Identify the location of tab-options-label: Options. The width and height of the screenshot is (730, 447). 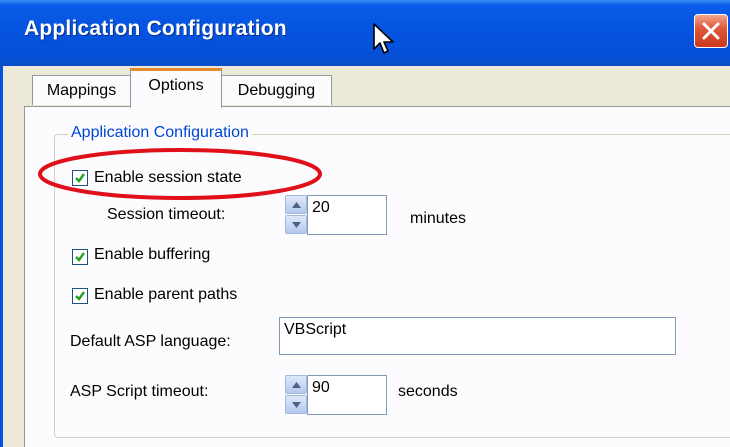
(176, 85).